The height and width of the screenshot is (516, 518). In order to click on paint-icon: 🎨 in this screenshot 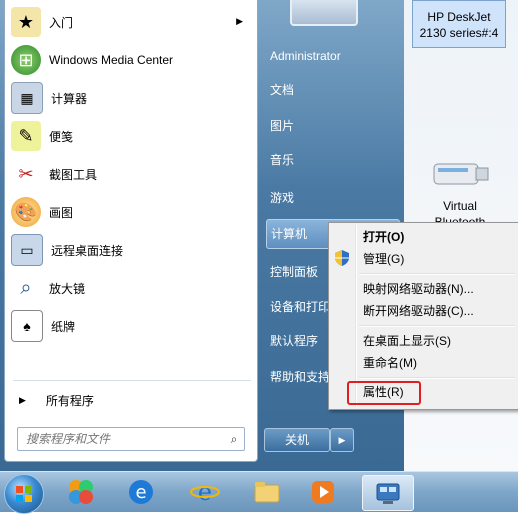, I will do `click(26, 212)`.